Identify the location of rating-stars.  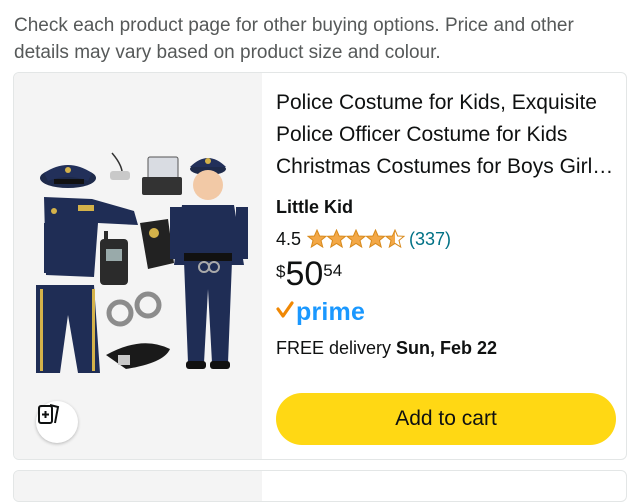
(356, 239).